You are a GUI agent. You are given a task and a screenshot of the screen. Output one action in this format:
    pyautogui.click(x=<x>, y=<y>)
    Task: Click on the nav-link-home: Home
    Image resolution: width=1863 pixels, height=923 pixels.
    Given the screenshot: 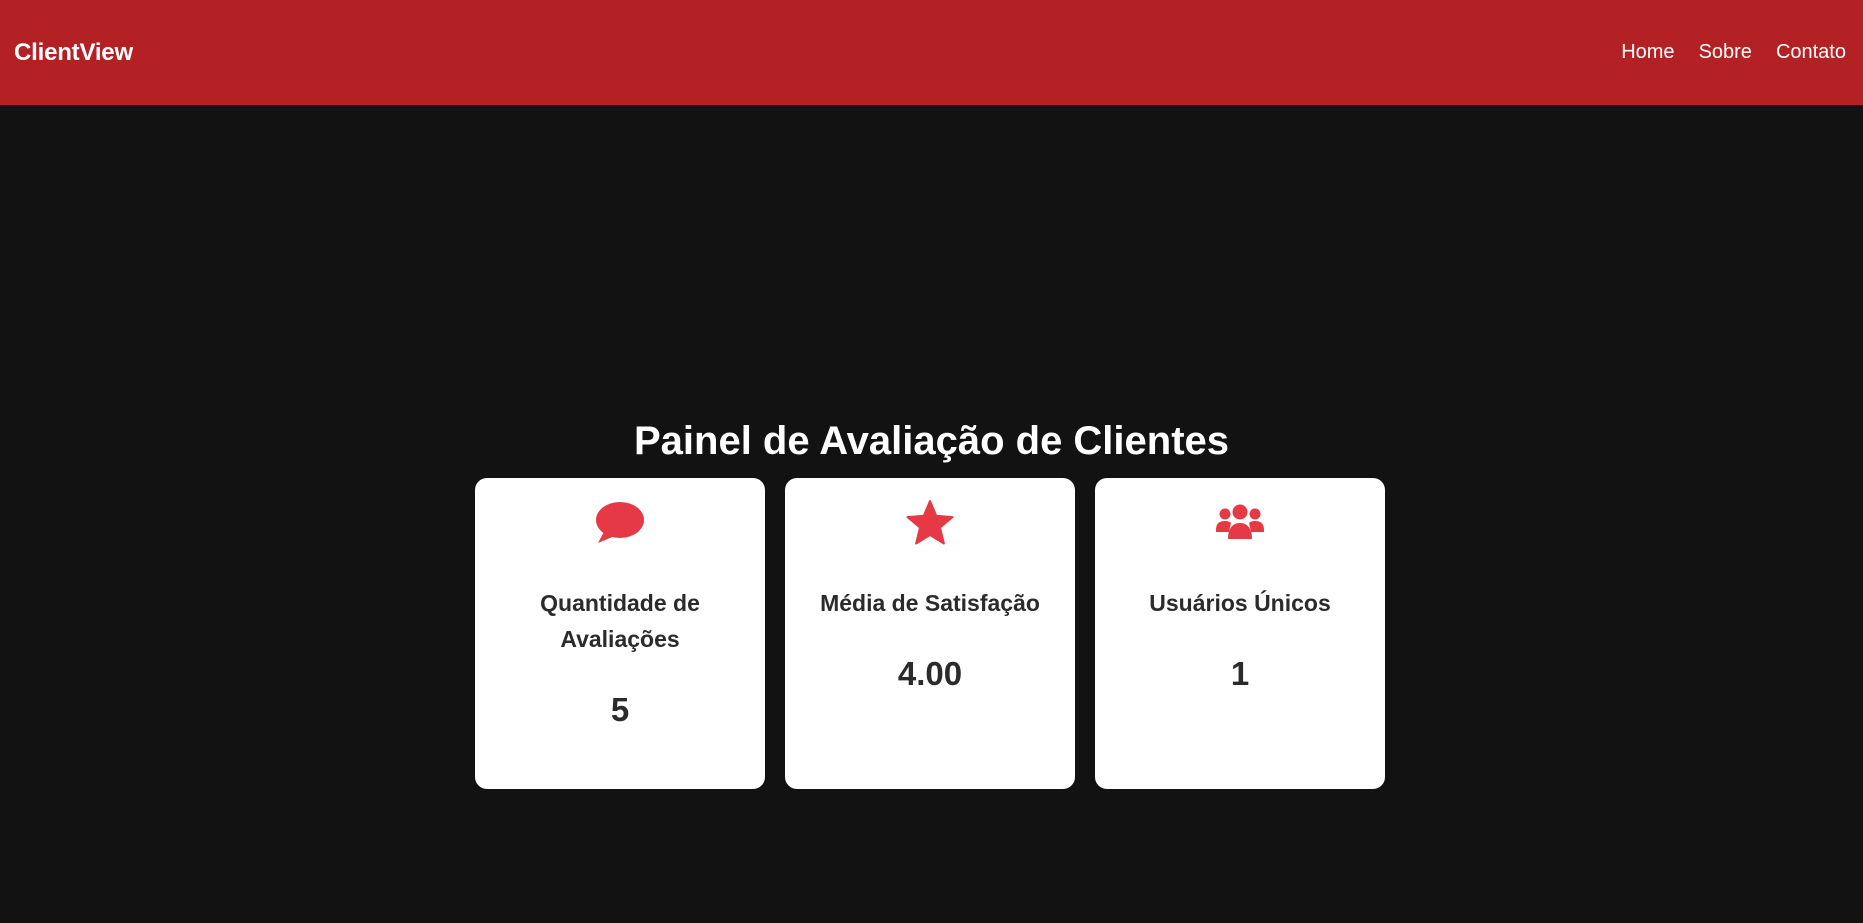 What is the action you would take?
    pyautogui.click(x=1647, y=52)
    